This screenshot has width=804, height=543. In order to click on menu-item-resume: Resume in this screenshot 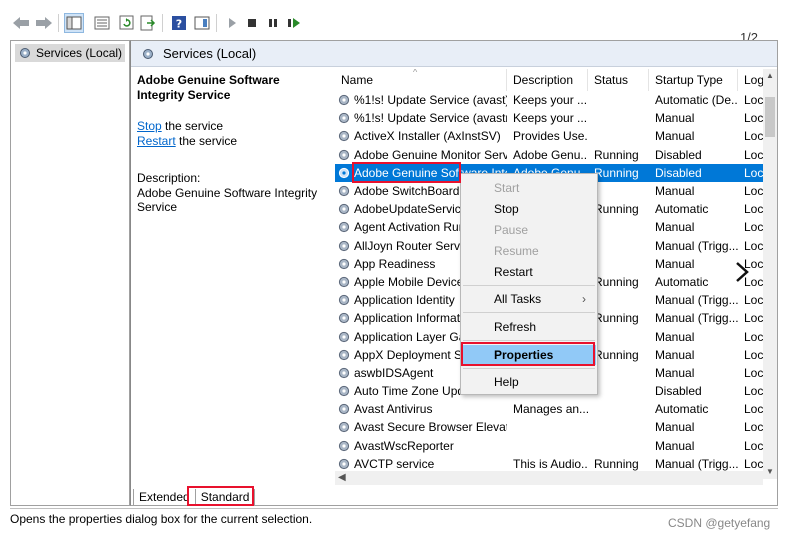, I will do `click(529, 251)`.